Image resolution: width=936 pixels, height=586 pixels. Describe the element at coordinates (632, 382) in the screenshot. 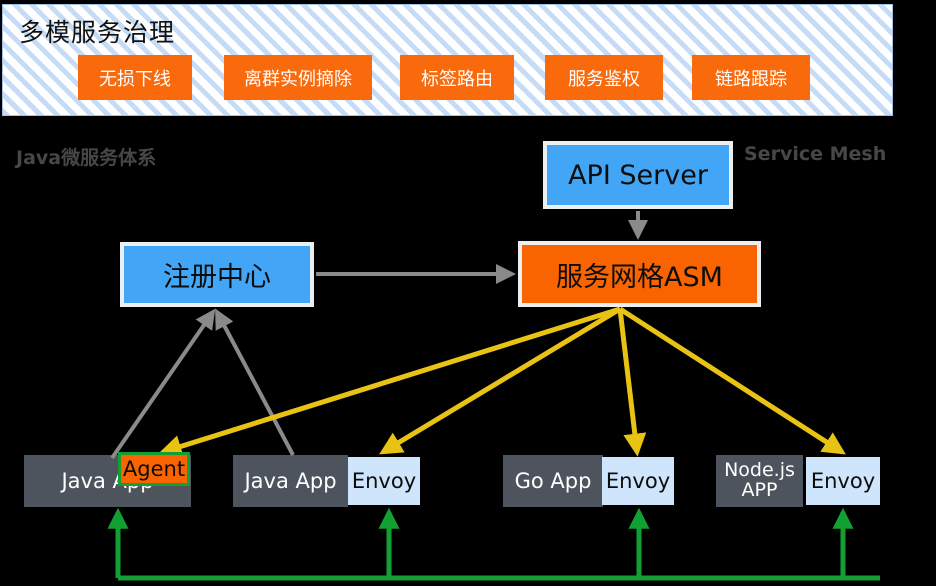

I see `connector-asm-to-envoy3` at that location.